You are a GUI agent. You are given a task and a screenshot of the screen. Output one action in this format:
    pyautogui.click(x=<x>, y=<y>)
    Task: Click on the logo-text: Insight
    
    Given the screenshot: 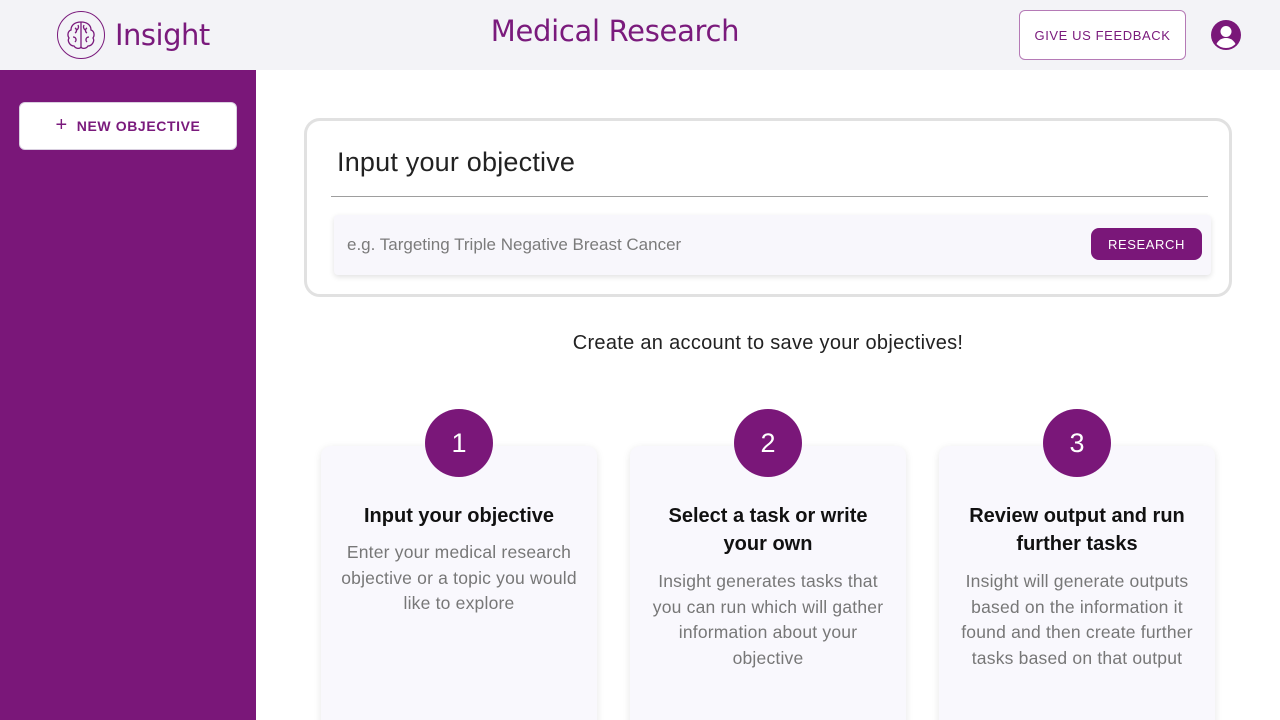 What is the action you would take?
    pyautogui.click(x=162, y=35)
    